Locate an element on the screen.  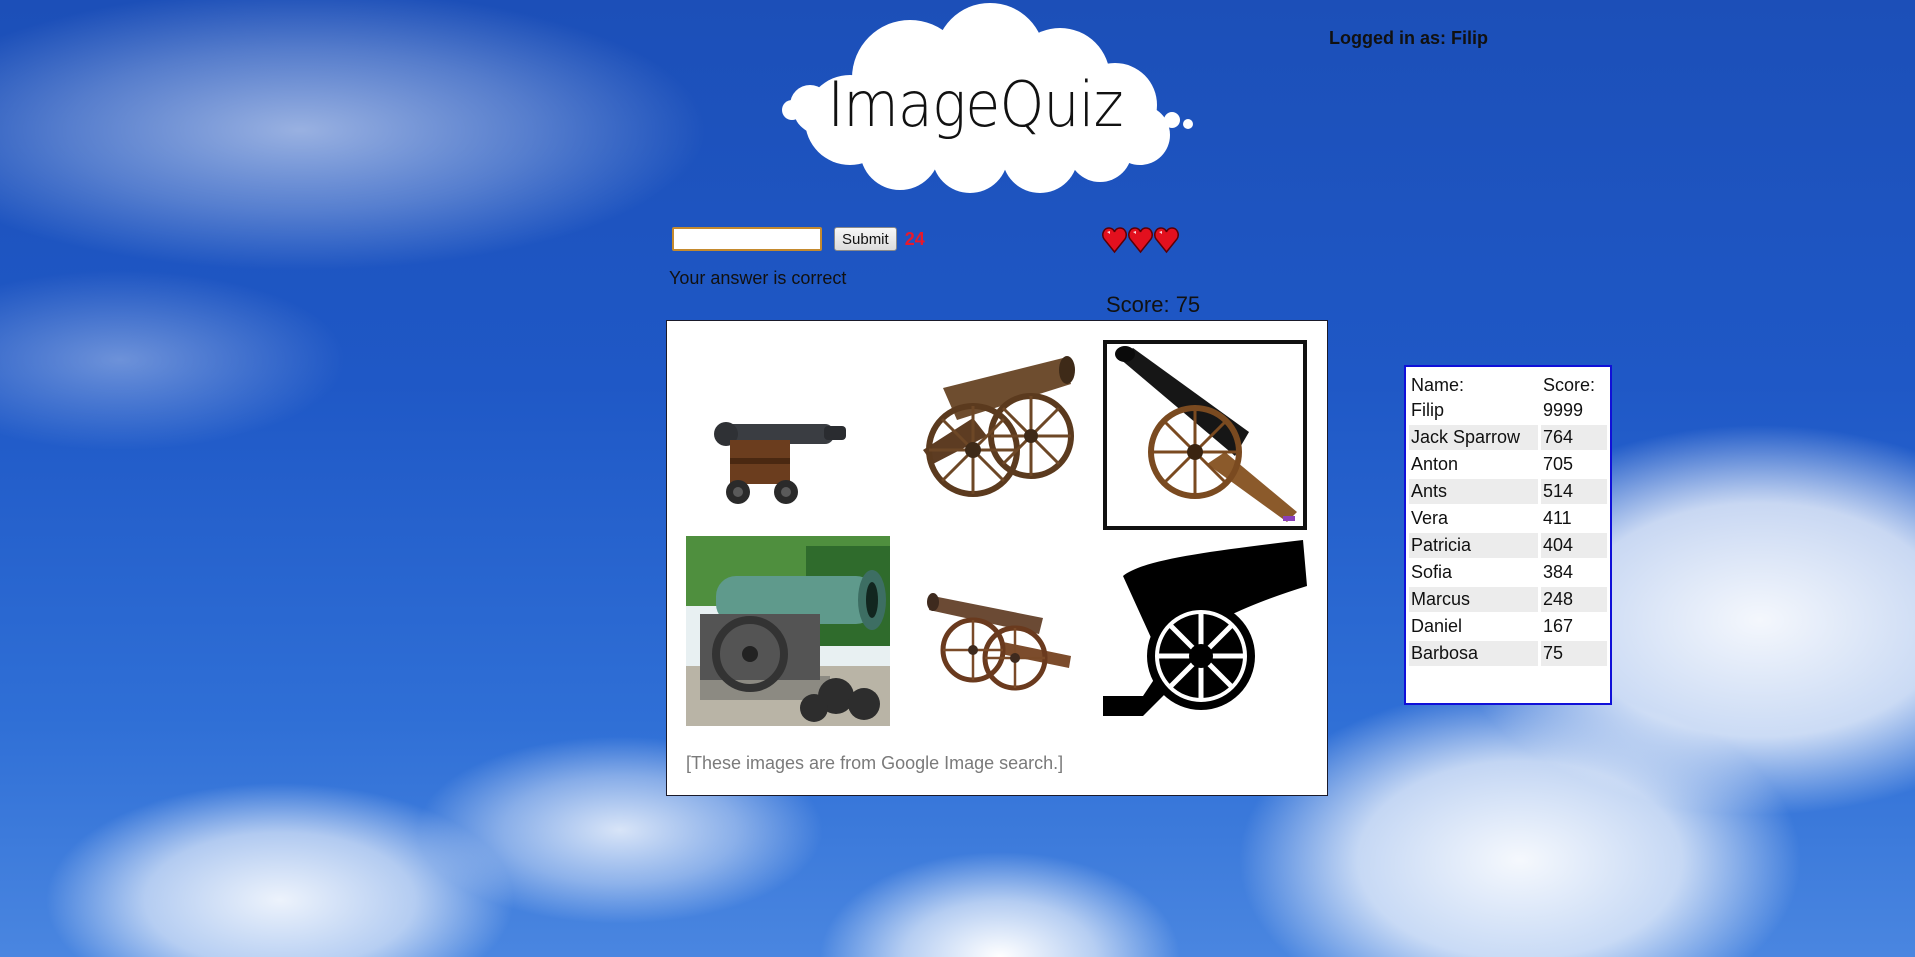
highscore-header-row: Name: Score: is located at coordinates (1508, 383).